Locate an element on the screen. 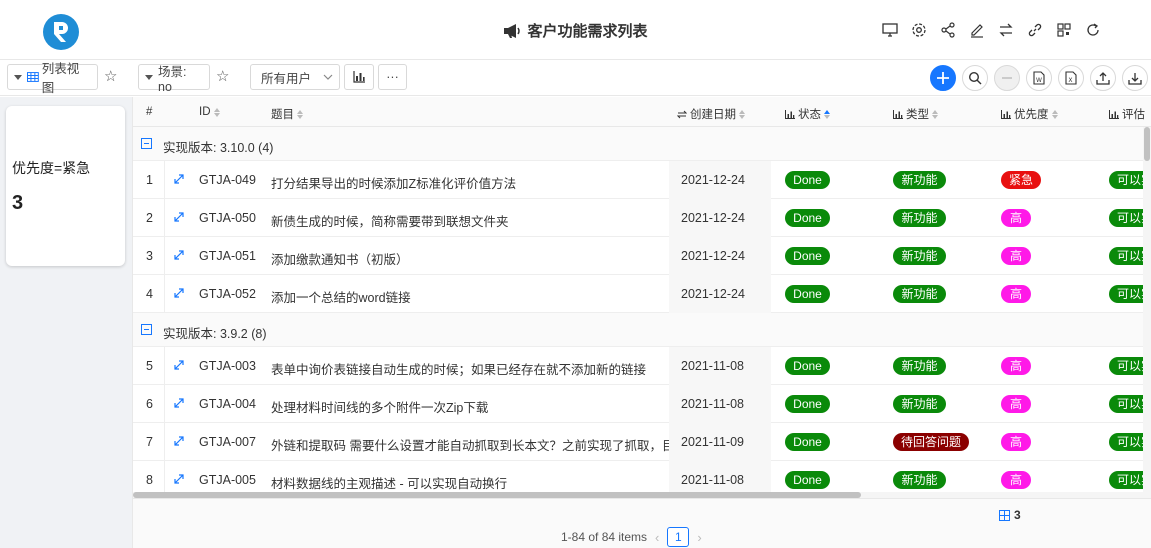 This screenshot has width=1151, height=548. megaphone-icon is located at coordinates (512, 33).